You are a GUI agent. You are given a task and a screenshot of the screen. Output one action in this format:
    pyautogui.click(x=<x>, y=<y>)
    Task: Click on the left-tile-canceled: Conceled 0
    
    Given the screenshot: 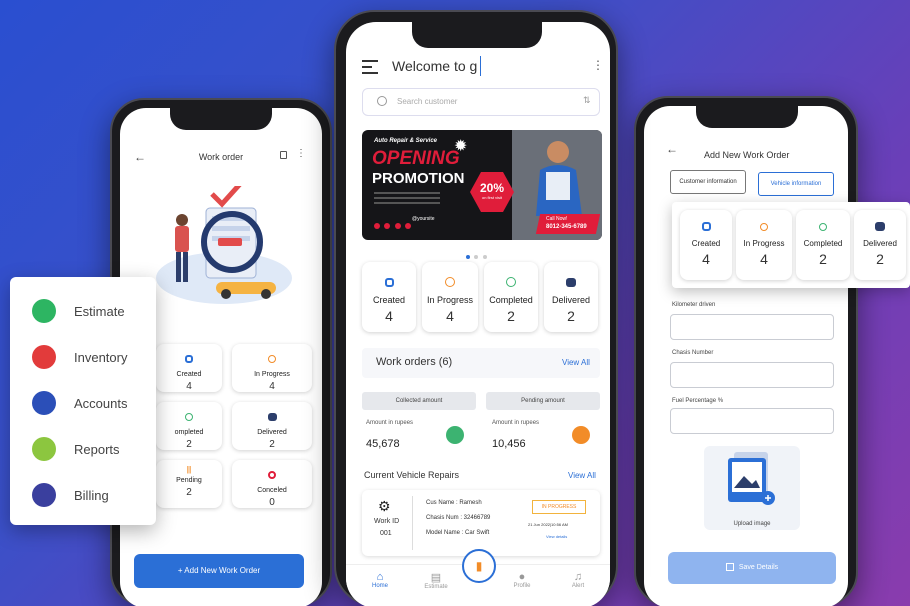 What is the action you would take?
    pyautogui.click(x=272, y=484)
    